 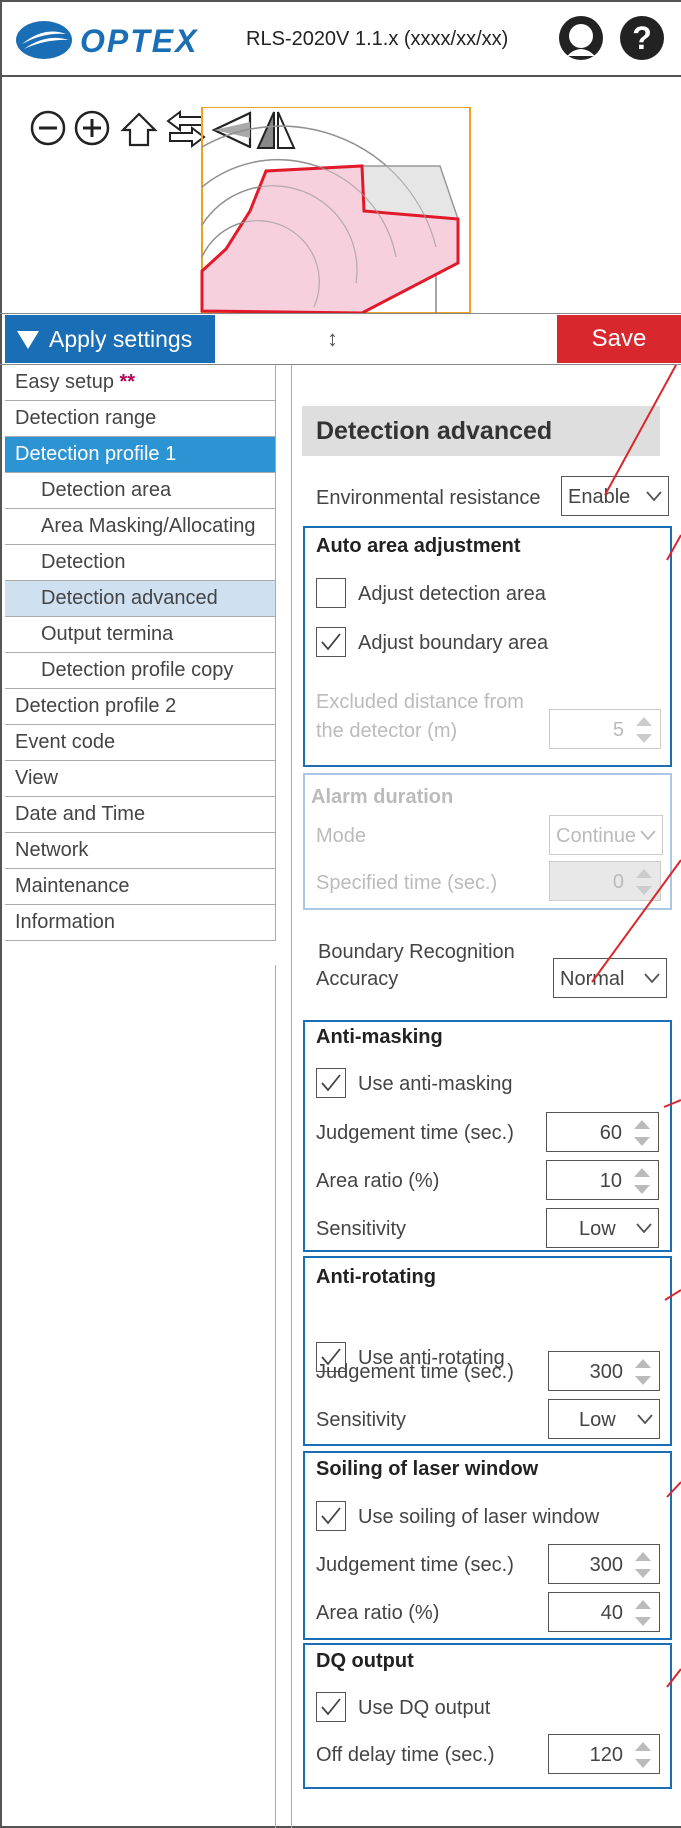 What do you see at coordinates (140, 923) in the screenshot?
I see `sidebar-item-information: Information` at bounding box center [140, 923].